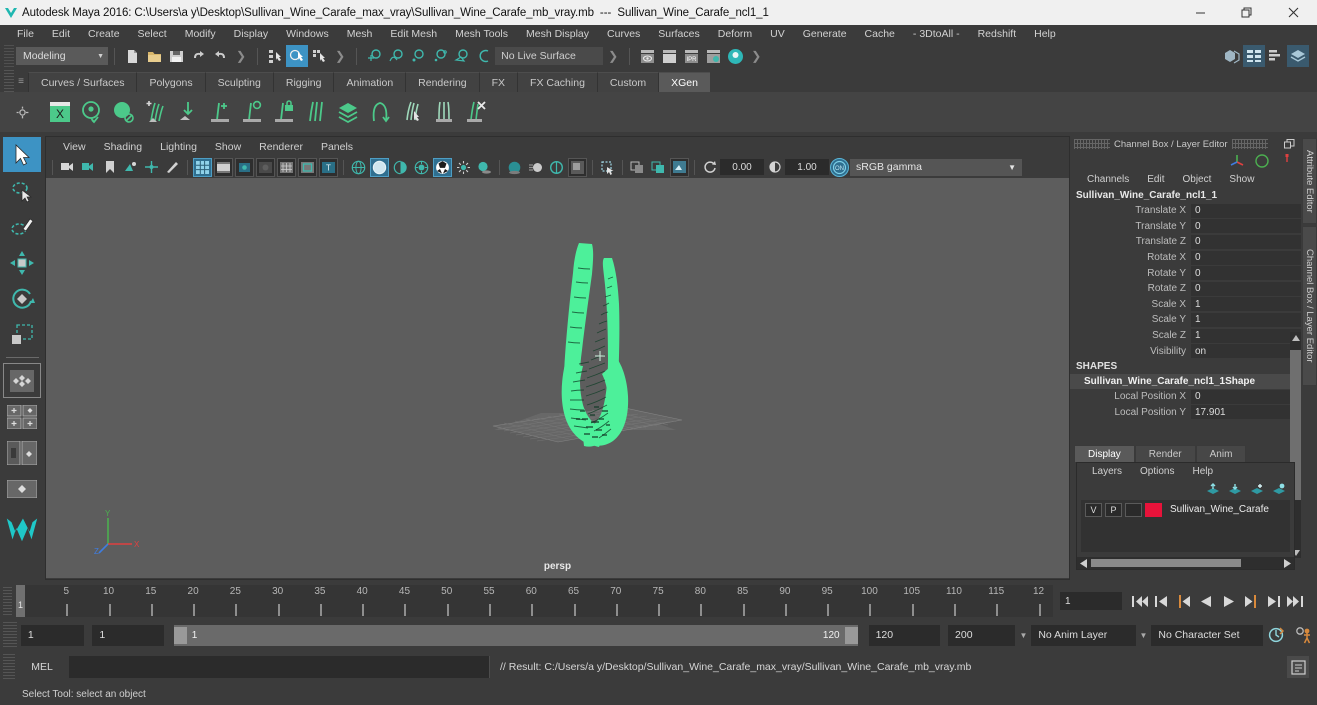 Image resolution: width=1317 pixels, height=705 pixels. I want to click on xgen-add-guide-icon, so click(220, 112).